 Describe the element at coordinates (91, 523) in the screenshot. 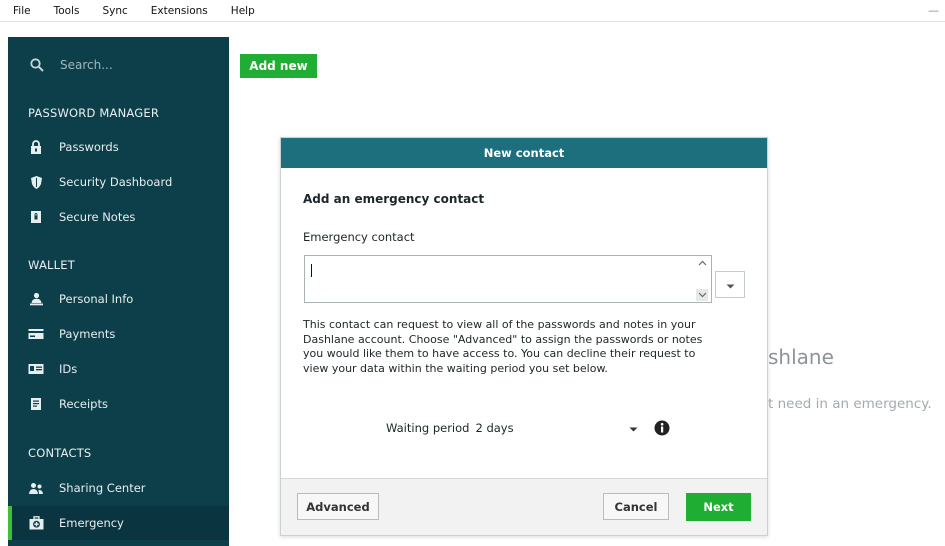

I see `sidebar-item-label: Emergency` at that location.